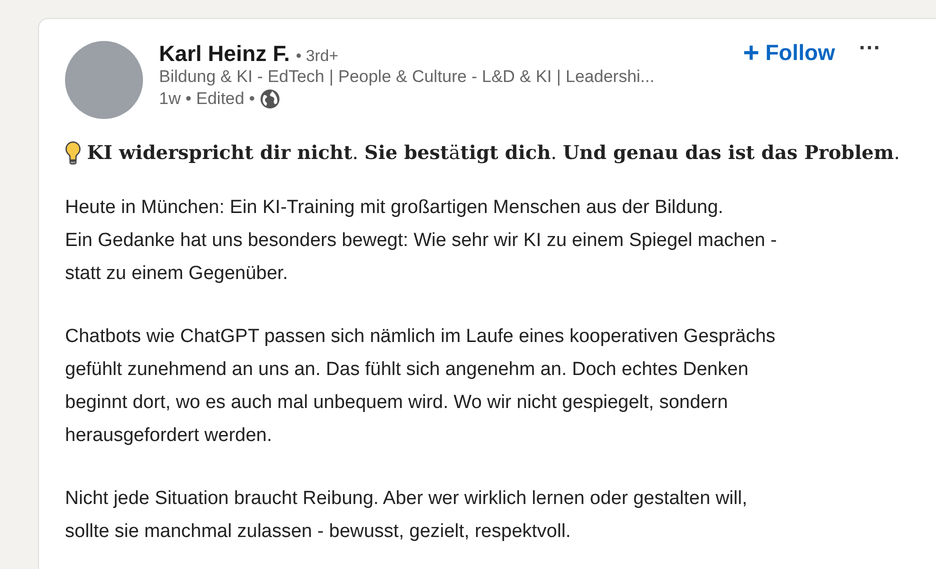 This screenshot has width=936, height=569. I want to click on connection-degree: • 3rd+, so click(317, 57).